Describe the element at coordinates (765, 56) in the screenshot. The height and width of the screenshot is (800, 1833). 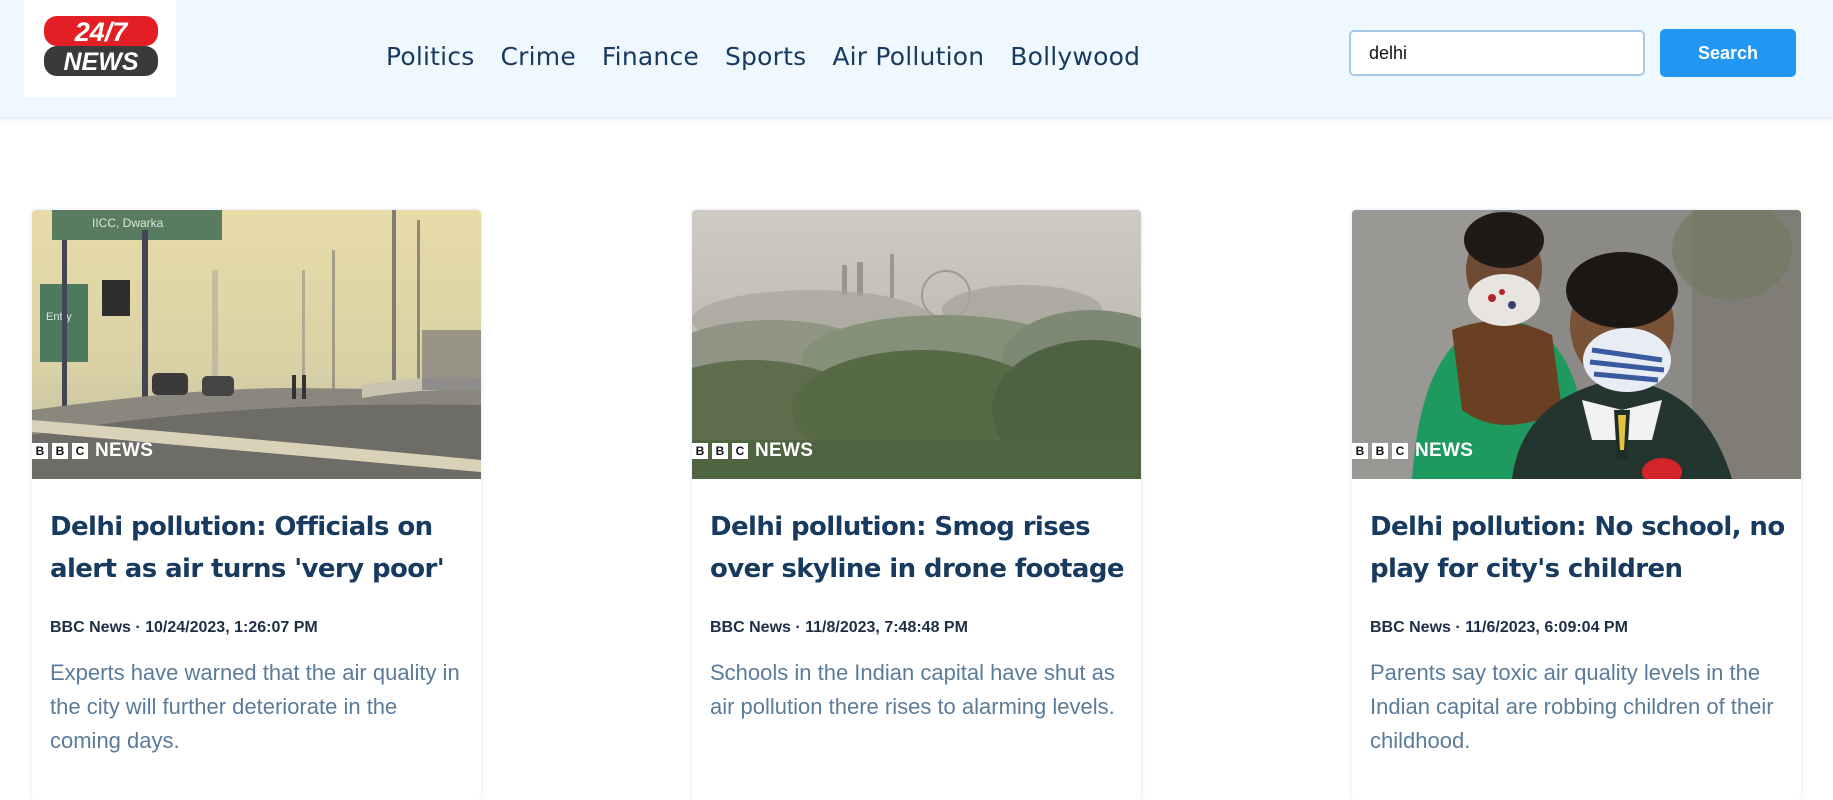
I see `nav-sports: Sports` at that location.